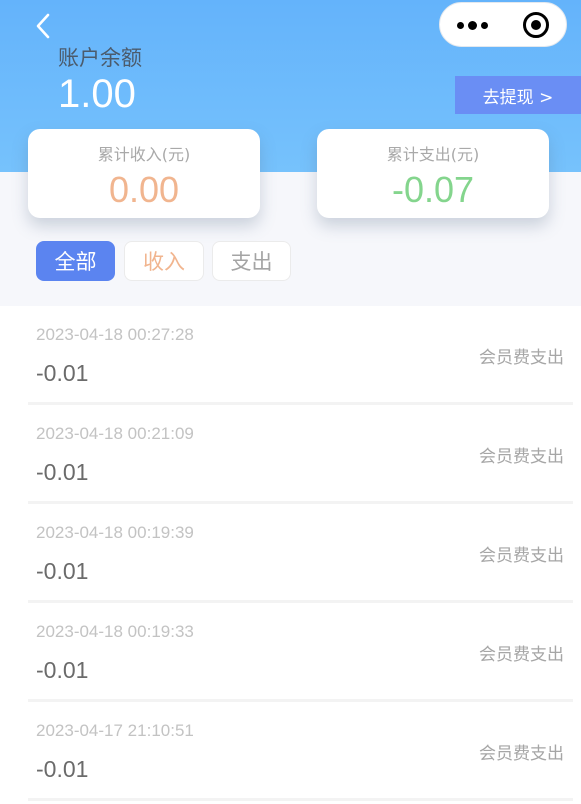 The width and height of the screenshot is (581, 804). I want to click on income-summary-card: 累计收入(元) 0.00, so click(144, 173).